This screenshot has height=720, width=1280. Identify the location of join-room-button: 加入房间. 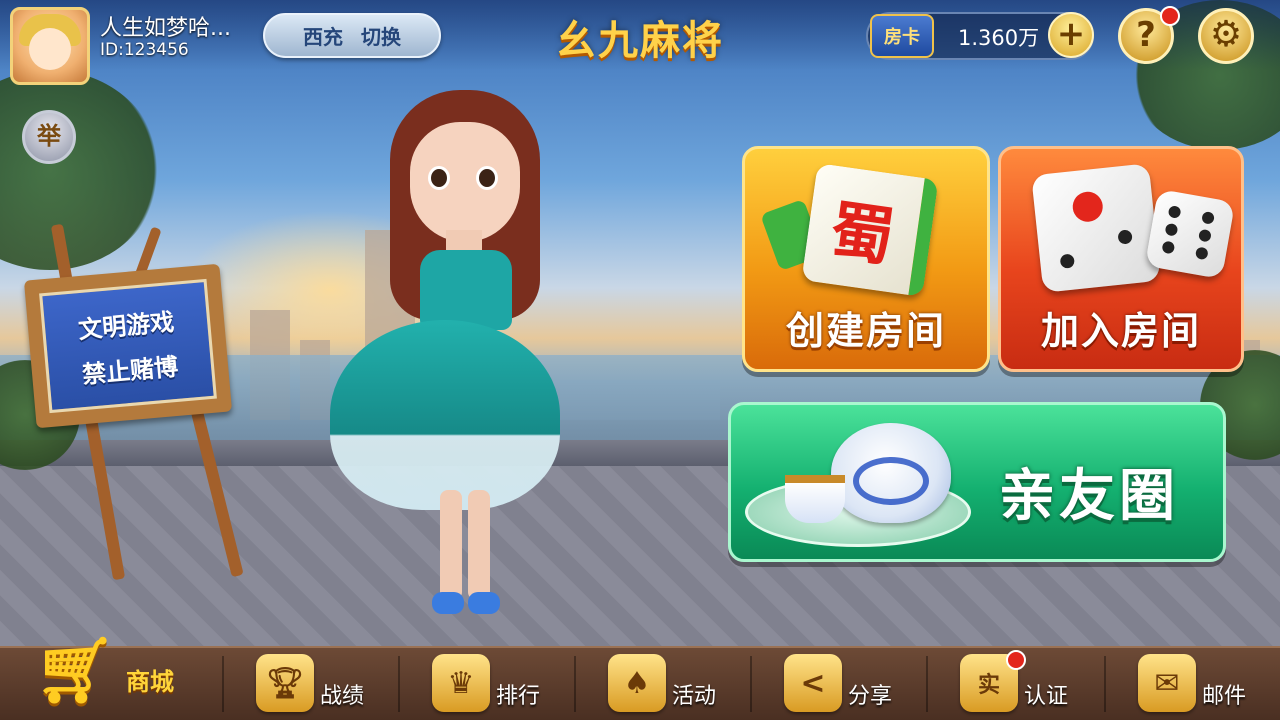
(1121, 259).